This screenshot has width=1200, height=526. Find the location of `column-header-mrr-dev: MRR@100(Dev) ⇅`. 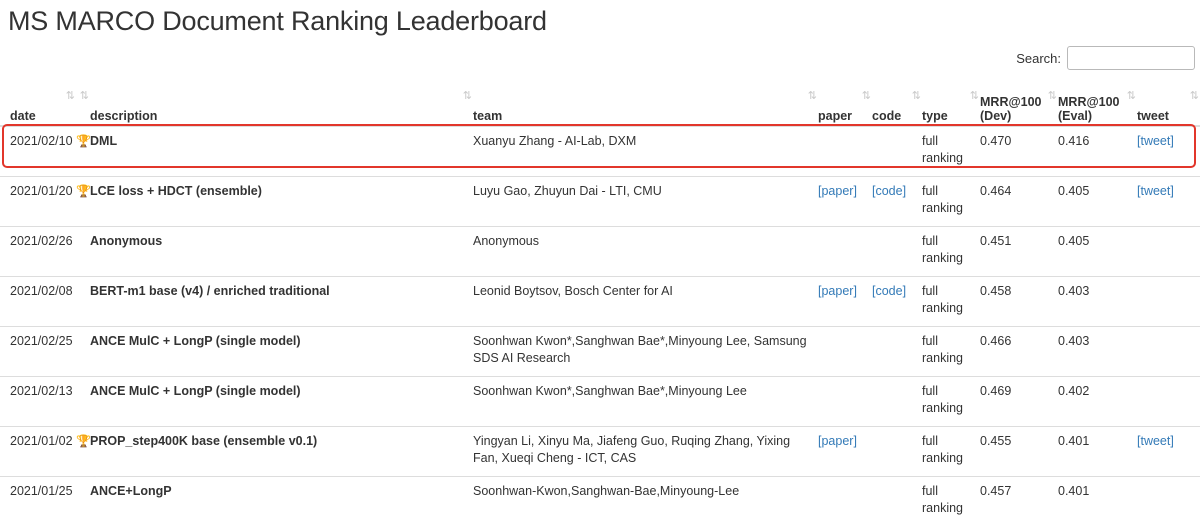

column-header-mrr-dev: MRR@100(Dev) ⇅ is located at coordinates (1019, 103).